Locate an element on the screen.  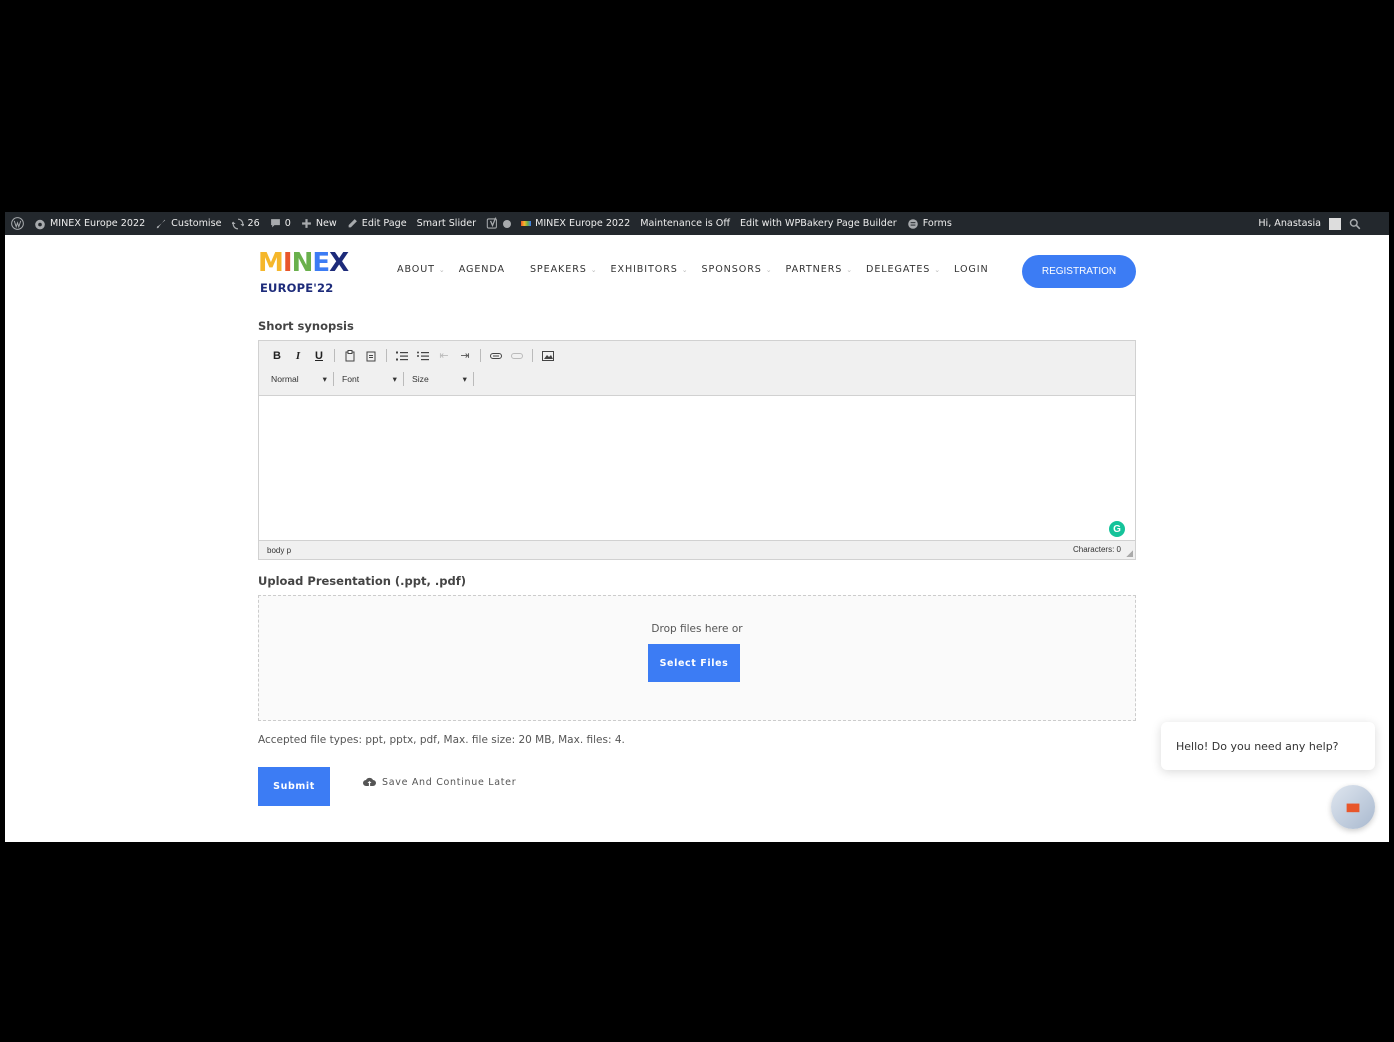
nav-exhibitors-label: EXHIBITORS is located at coordinates (644, 269).